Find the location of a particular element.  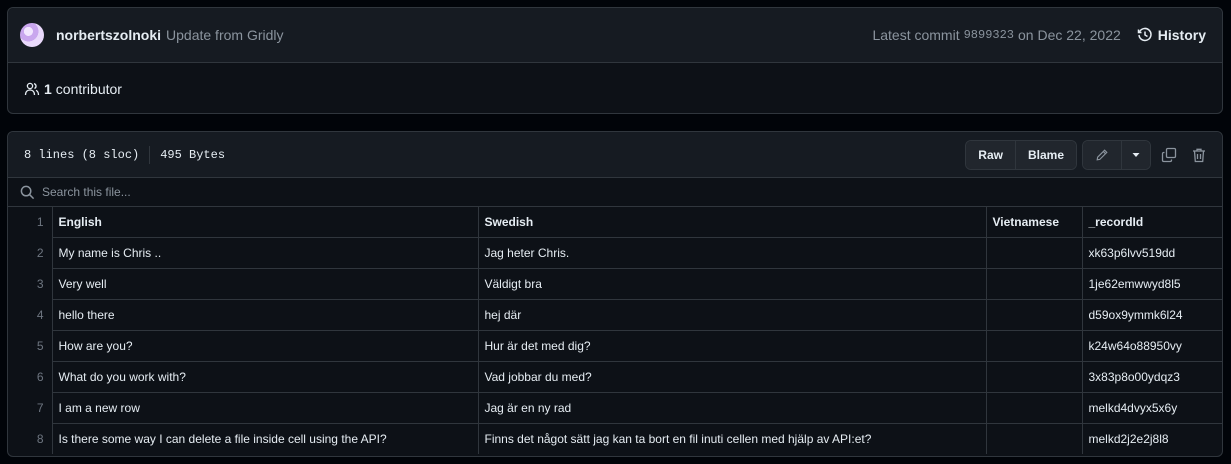

search-icon is located at coordinates (27, 192).